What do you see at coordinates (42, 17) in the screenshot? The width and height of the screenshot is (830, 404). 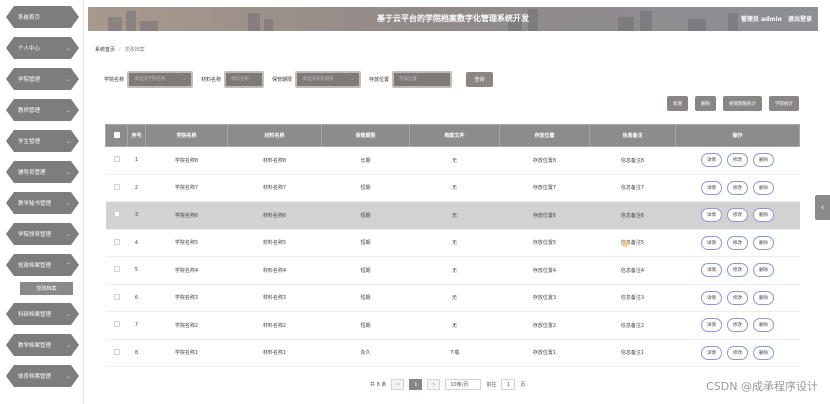 I see `sidebar-item: 系统首页` at bounding box center [42, 17].